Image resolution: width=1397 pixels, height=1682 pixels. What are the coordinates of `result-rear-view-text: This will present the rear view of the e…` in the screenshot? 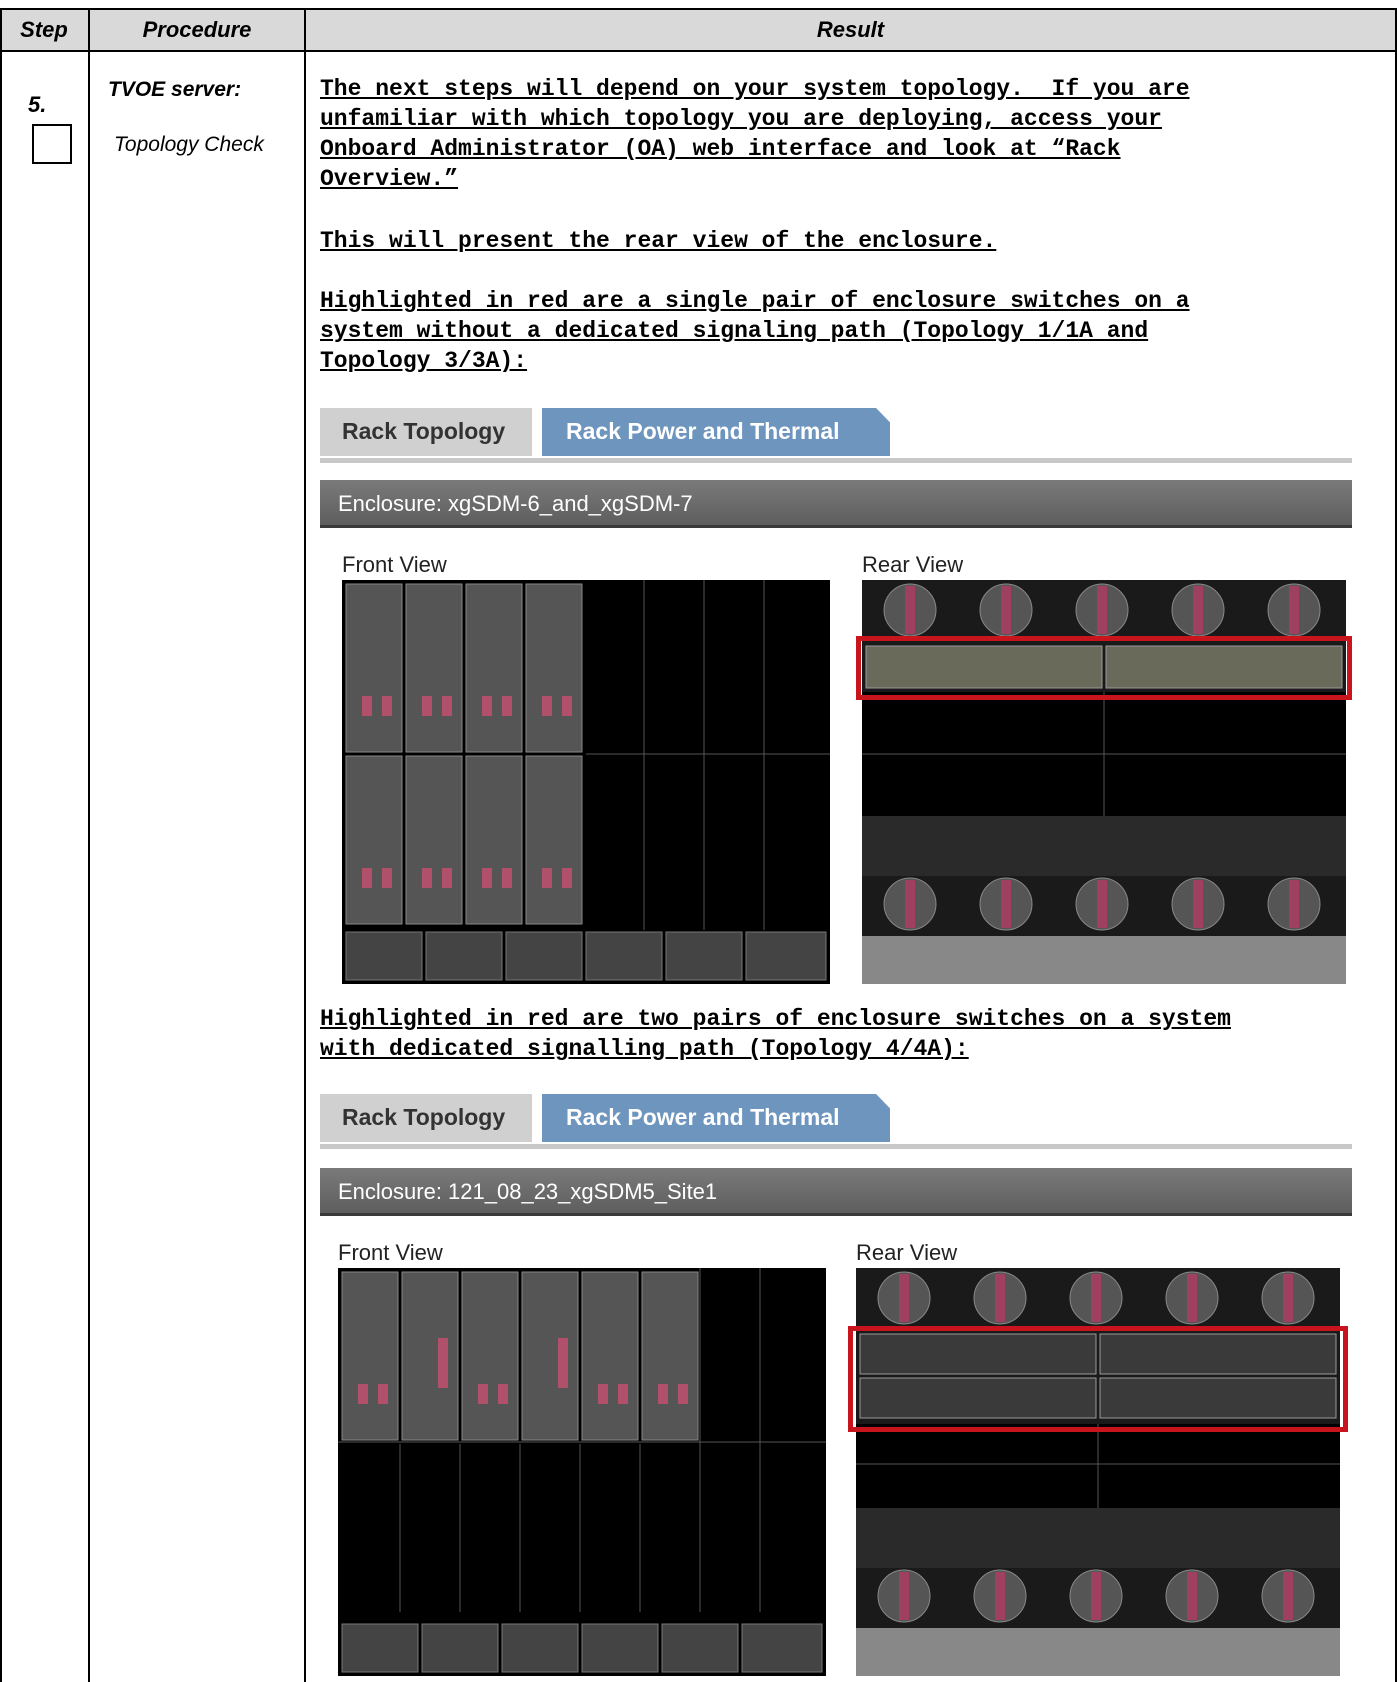 It's located at (658, 241).